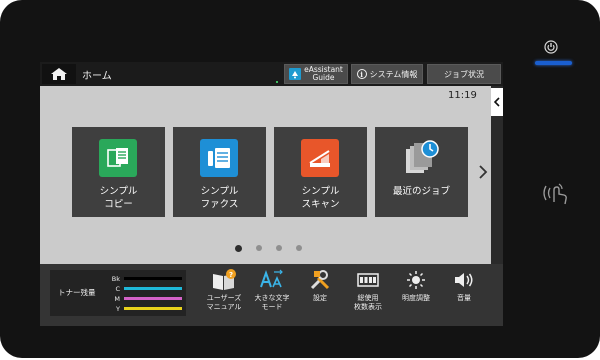 The height and width of the screenshot is (360, 600). What do you see at coordinates (361, 74) in the screenshot?
I see `info-icon: i` at bounding box center [361, 74].